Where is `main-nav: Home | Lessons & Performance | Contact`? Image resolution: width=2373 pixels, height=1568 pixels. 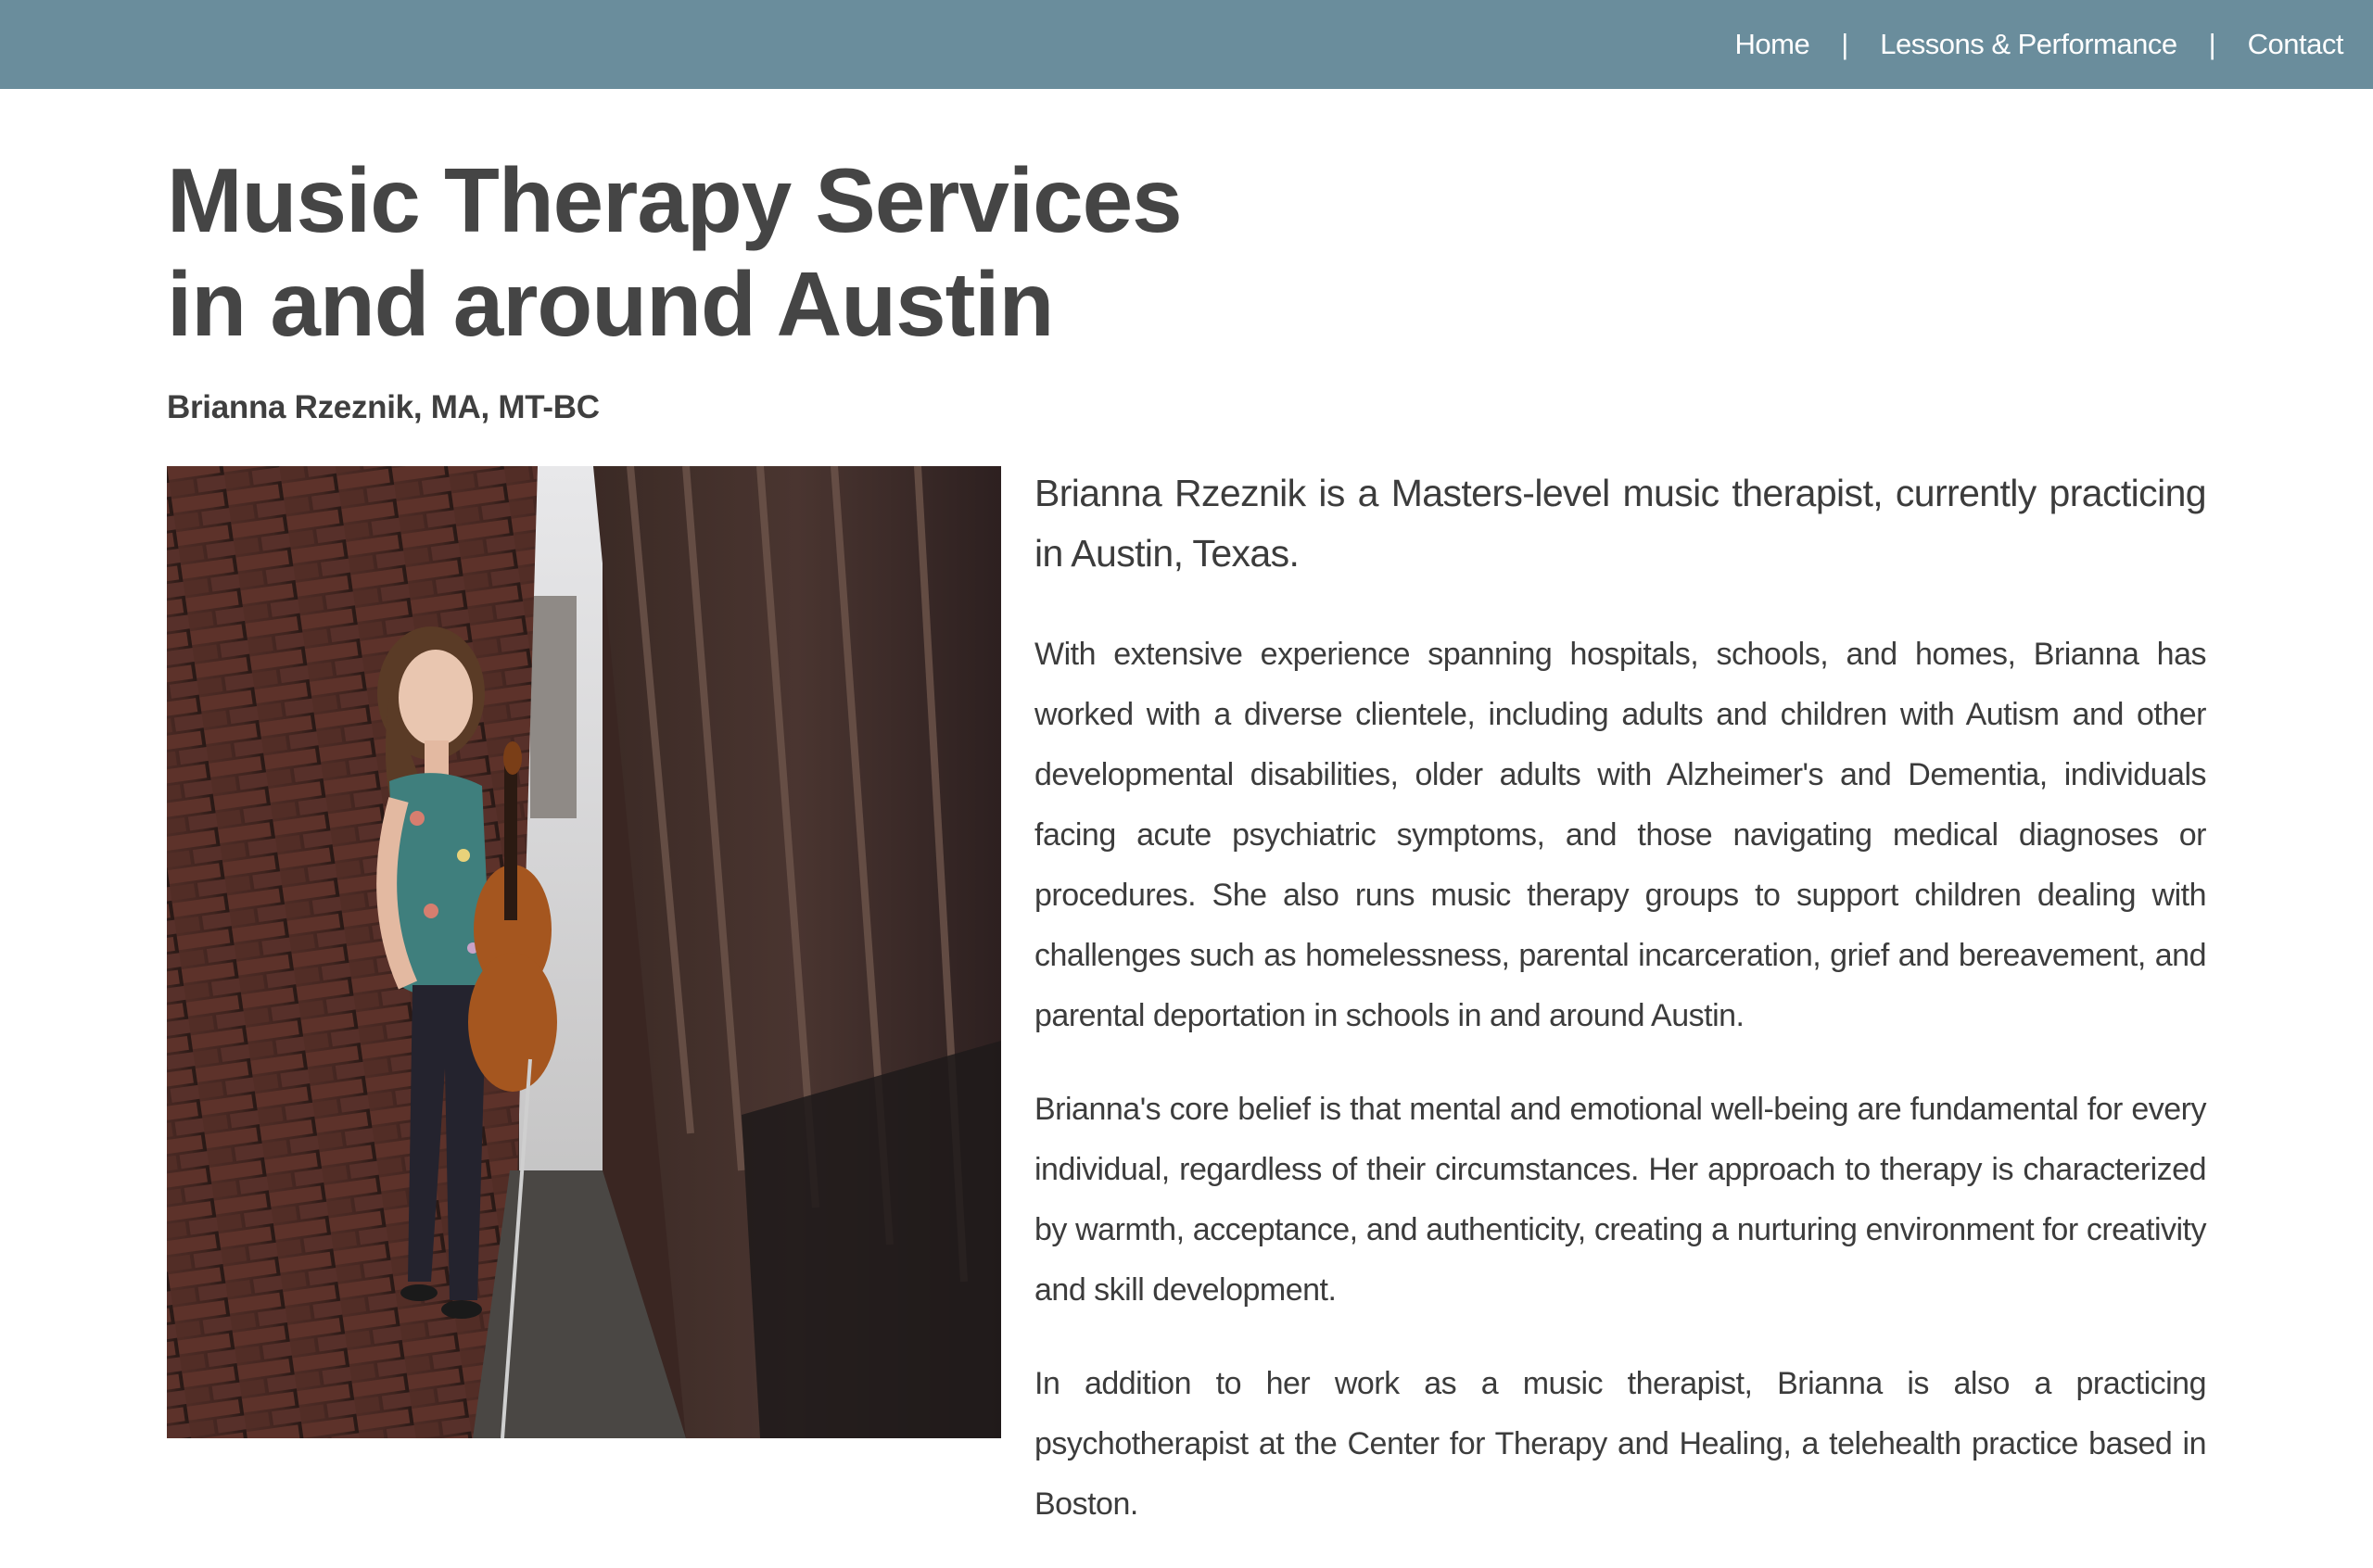 main-nav: Home | Lessons & Performance | Contact is located at coordinates (2039, 44).